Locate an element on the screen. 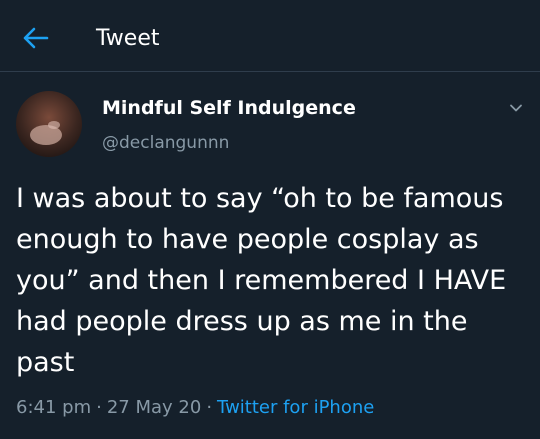 The height and width of the screenshot is (439, 540). back-arrow-icon is located at coordinates (36, 38).